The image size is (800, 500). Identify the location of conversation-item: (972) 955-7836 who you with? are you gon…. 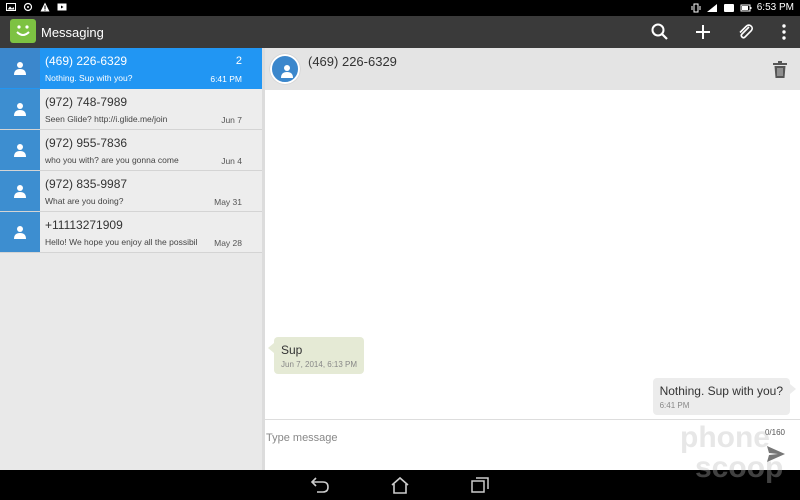
(131, 150).